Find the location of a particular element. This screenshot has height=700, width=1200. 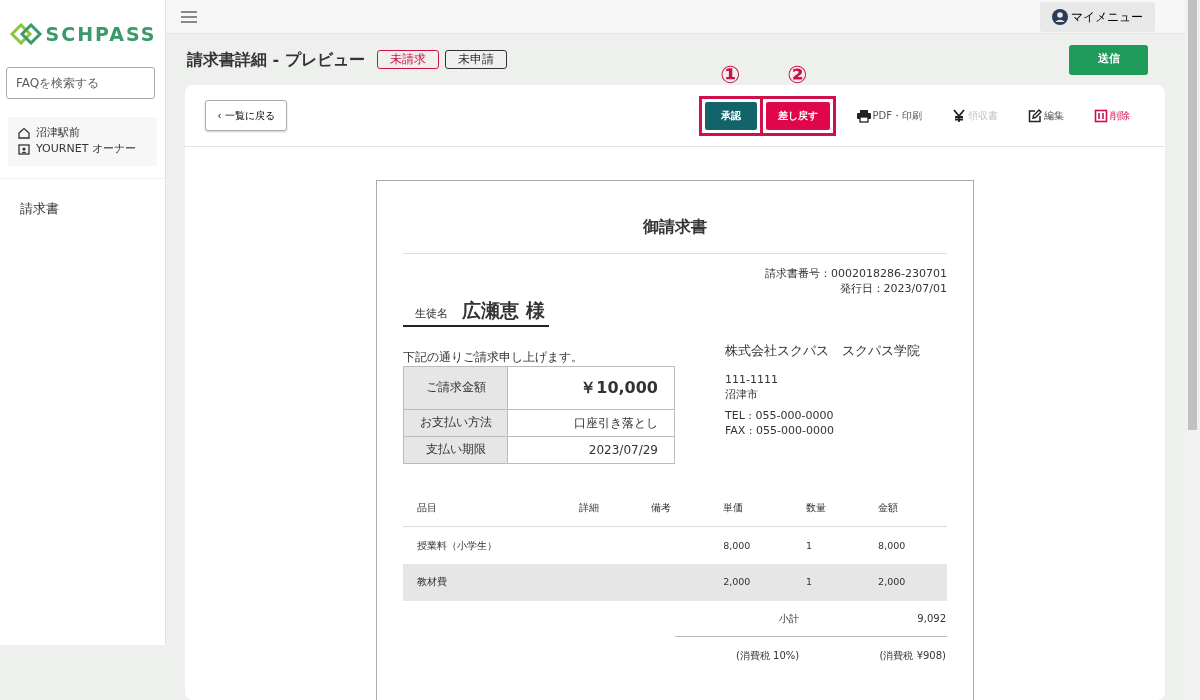

column-header: 備考 is located at coordinates (673, 508).